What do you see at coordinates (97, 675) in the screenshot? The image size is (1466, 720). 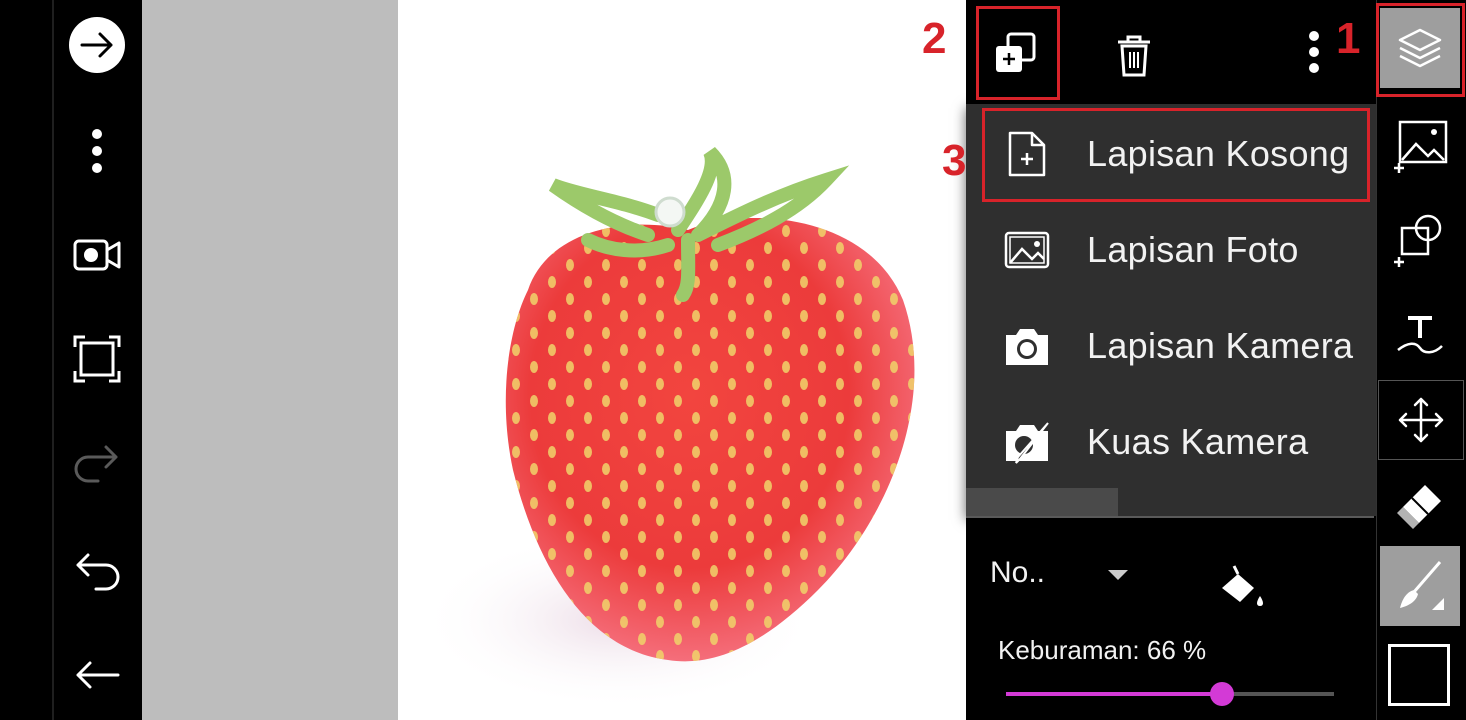 I see `back-arrow-icon` at bounding box center [97, 675].